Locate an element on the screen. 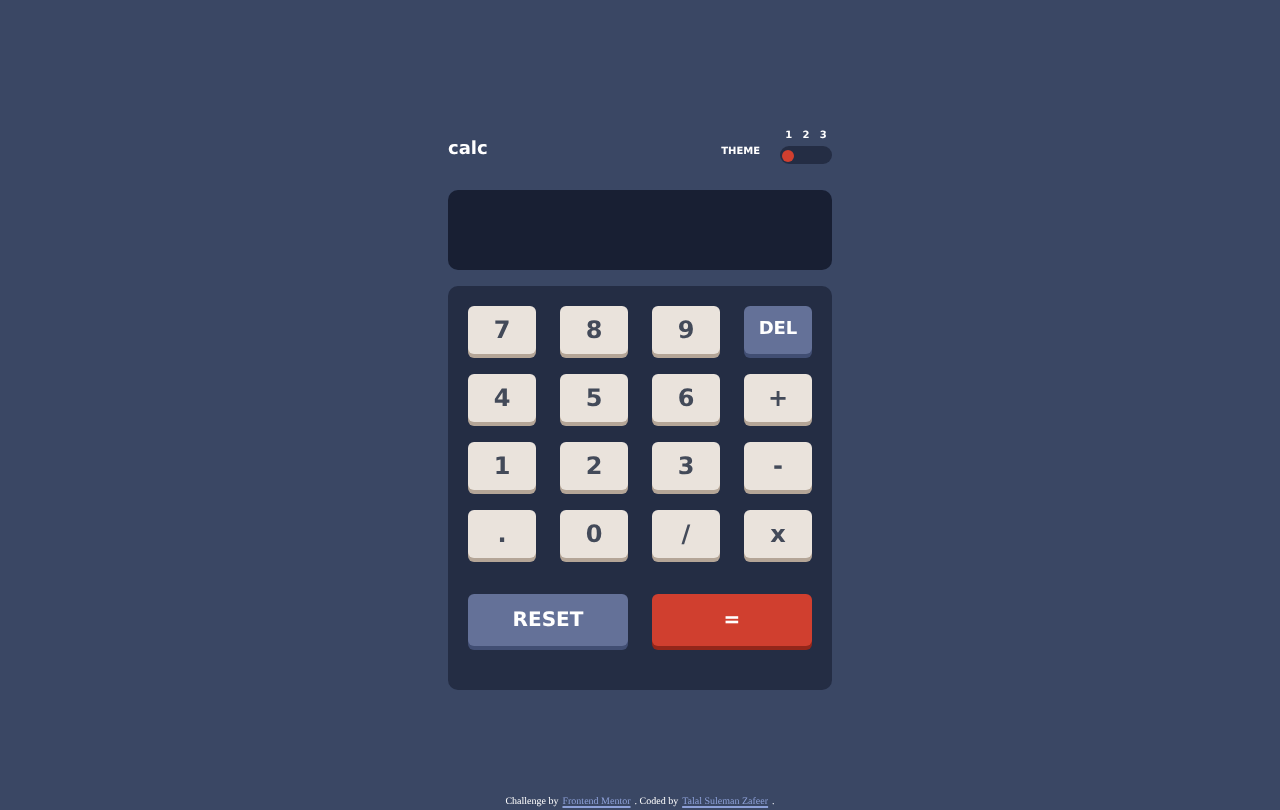 Image resolution: width=1280 pixels, height=810 pixels. key-button: 3 is located at coordinates (686, 466).